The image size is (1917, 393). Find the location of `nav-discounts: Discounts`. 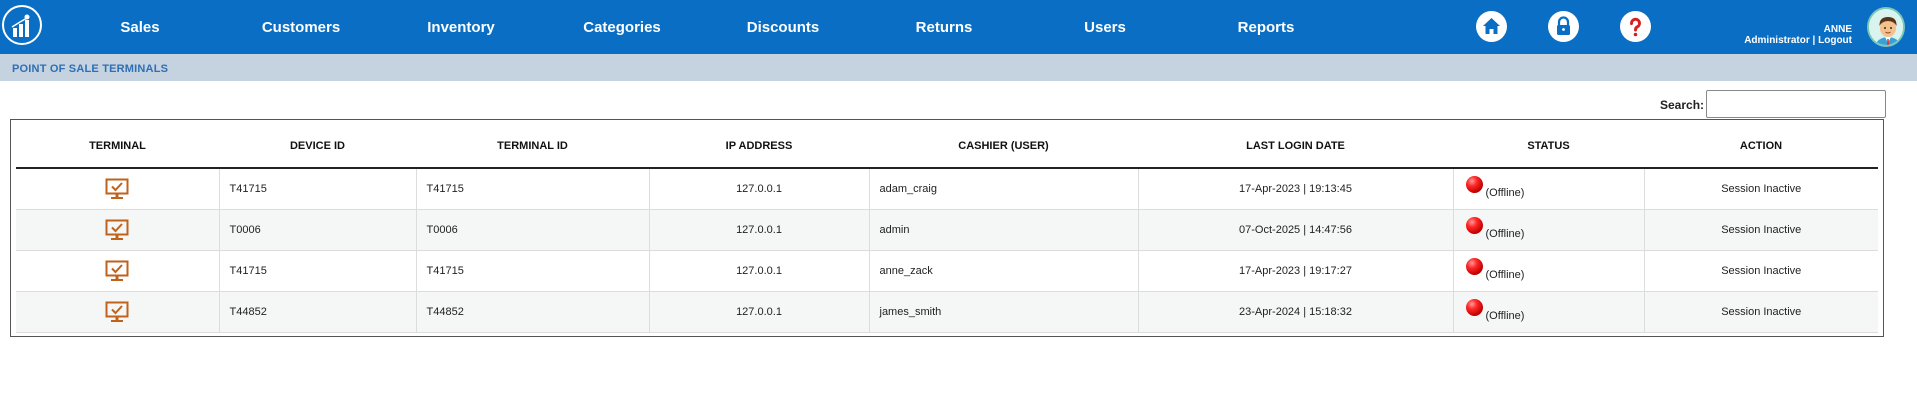

nav-discounts: Discounts is located at coordinates (783, 27).